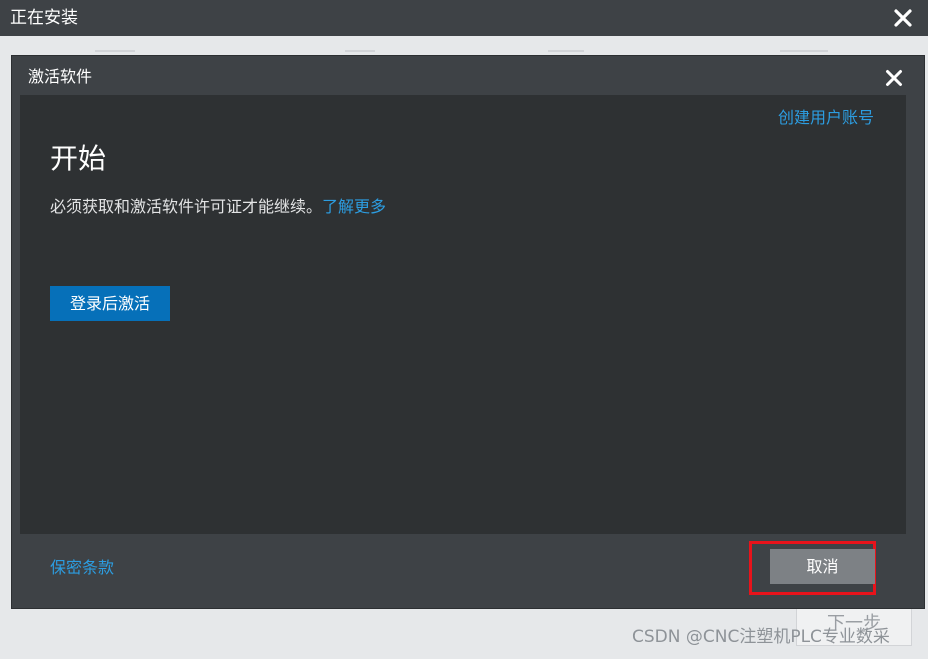 Image resolution: width=928 pixels, height=659 pixels. What do you see at coordinates (761, 637) in the screenshot?
I see `watermark: CSDN @CNC注塑机PLC专业数采` at bounding box center [761, 637].